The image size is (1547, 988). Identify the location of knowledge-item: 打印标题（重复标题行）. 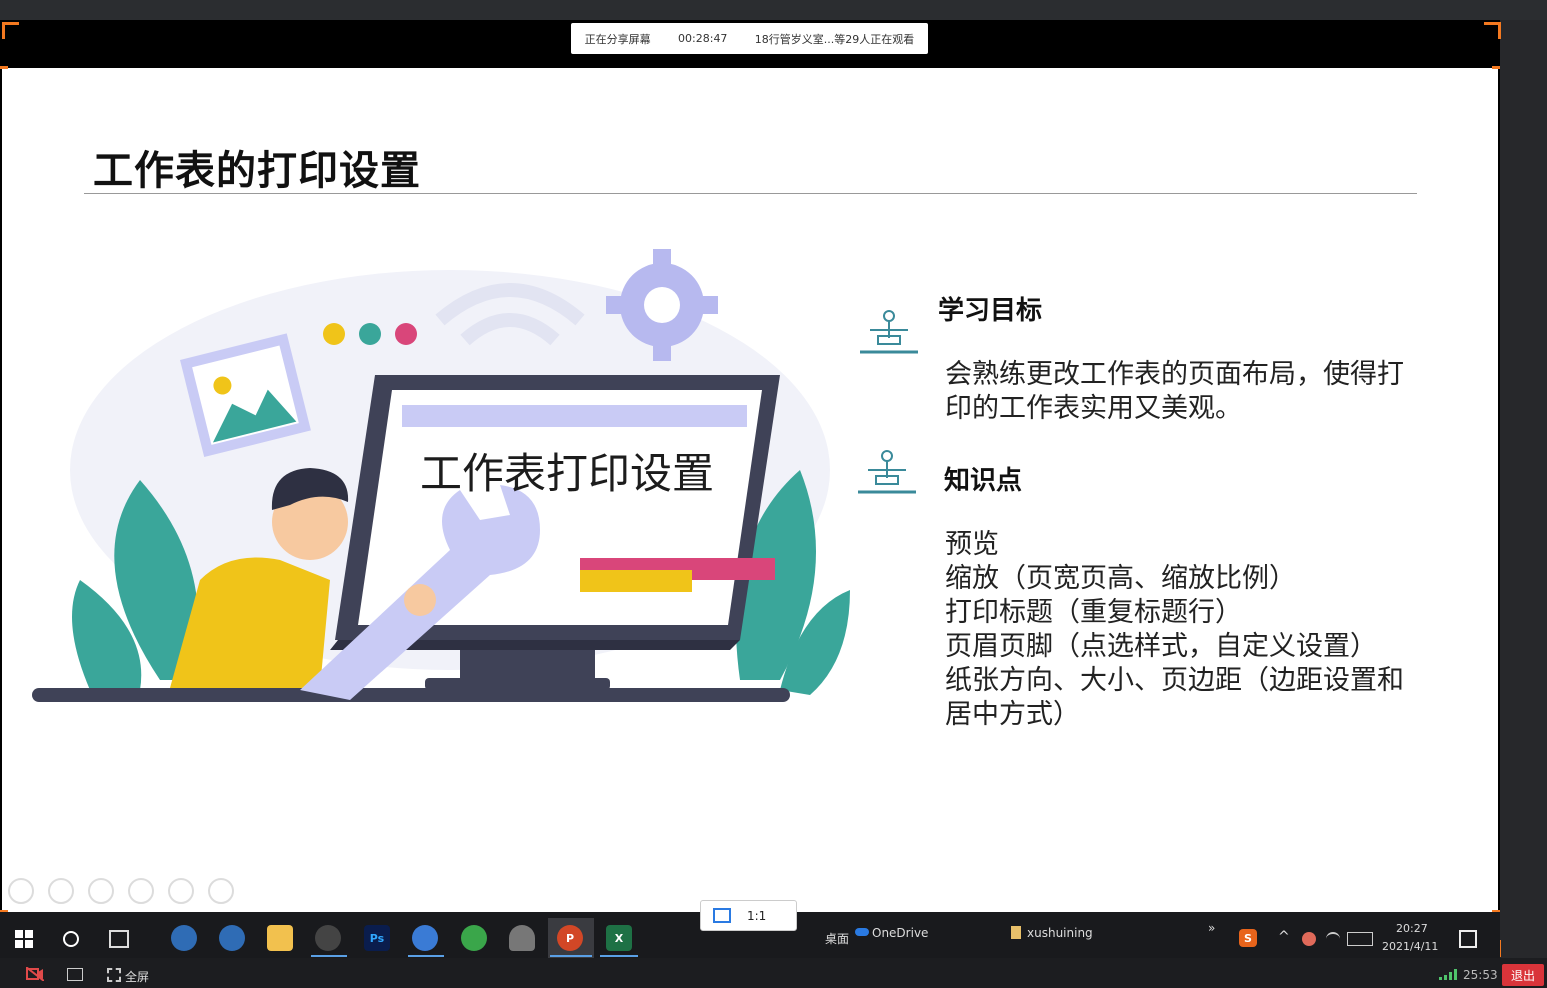
(1093, 612).